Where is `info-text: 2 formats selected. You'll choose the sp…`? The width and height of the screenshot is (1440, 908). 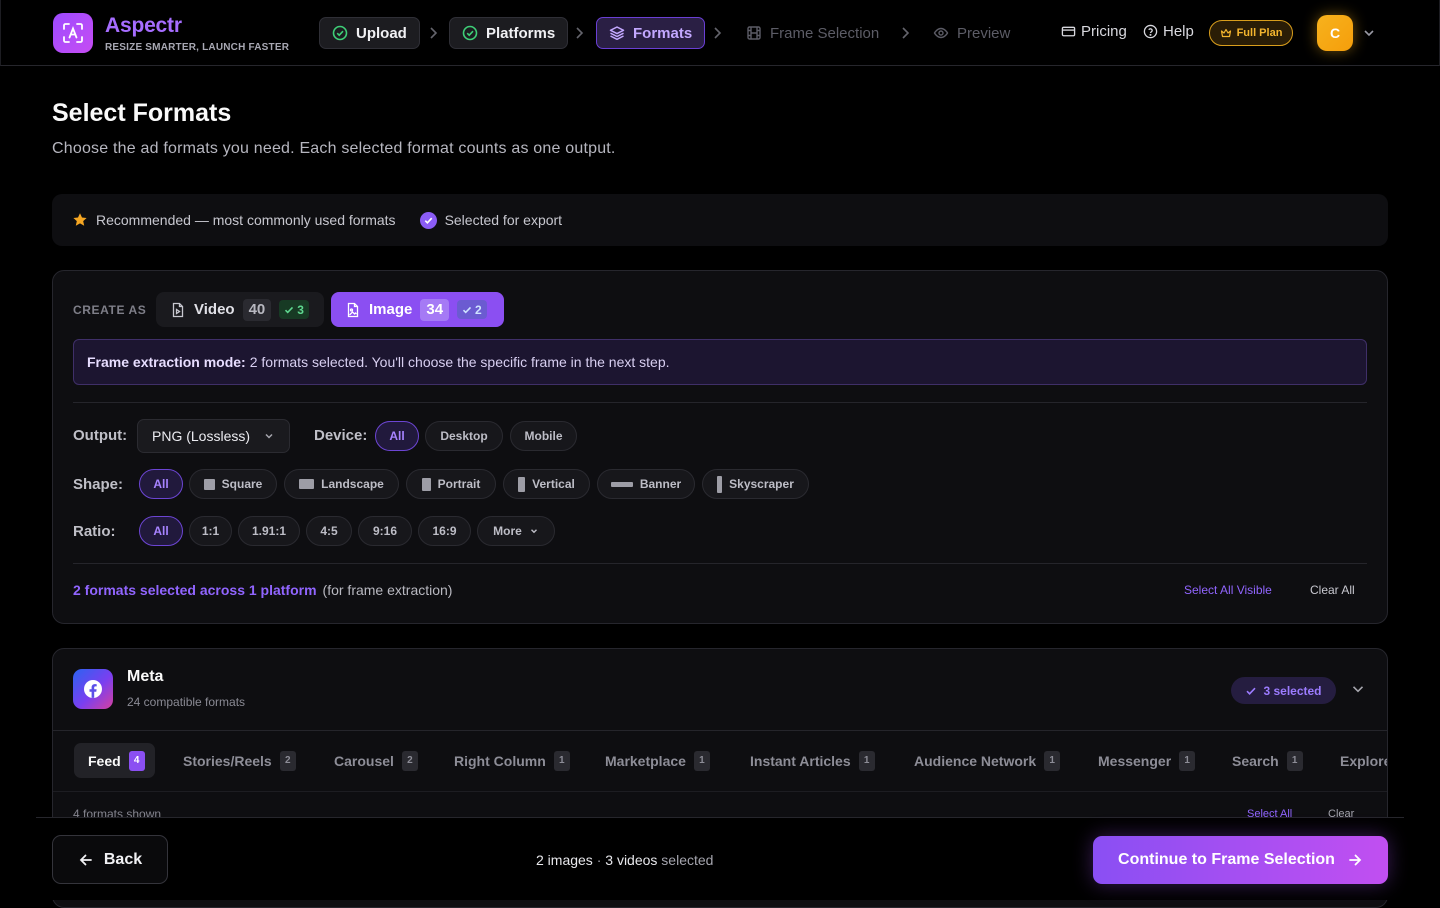 info-text: 2 formats selected. You'll choose the sp… is located at coordinates (459, 362).